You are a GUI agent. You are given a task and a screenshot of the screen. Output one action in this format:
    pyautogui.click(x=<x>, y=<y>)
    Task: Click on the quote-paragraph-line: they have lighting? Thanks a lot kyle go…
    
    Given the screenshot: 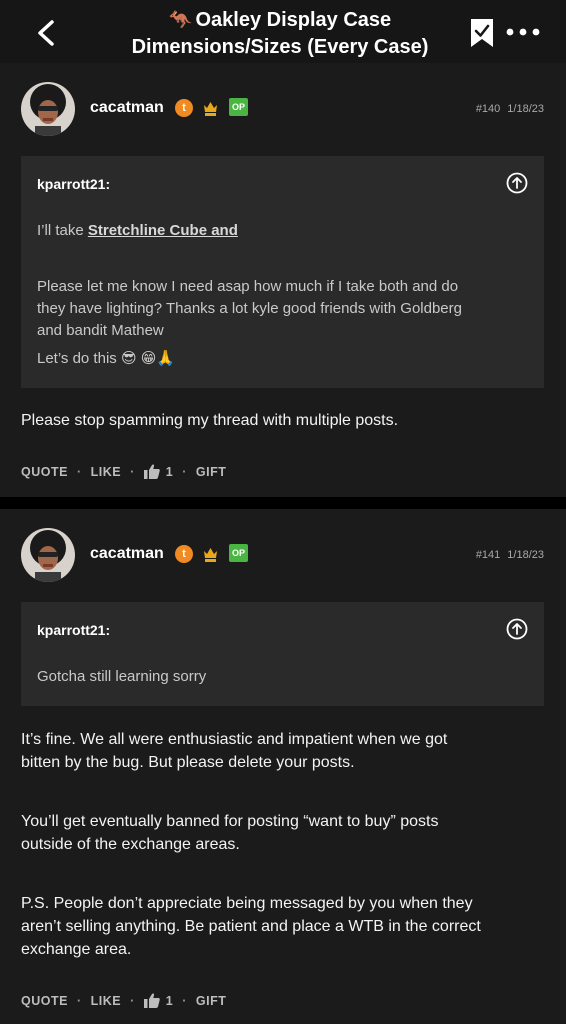 What is the action you would take?
    pyautogui.click(x=249, y=308)
    